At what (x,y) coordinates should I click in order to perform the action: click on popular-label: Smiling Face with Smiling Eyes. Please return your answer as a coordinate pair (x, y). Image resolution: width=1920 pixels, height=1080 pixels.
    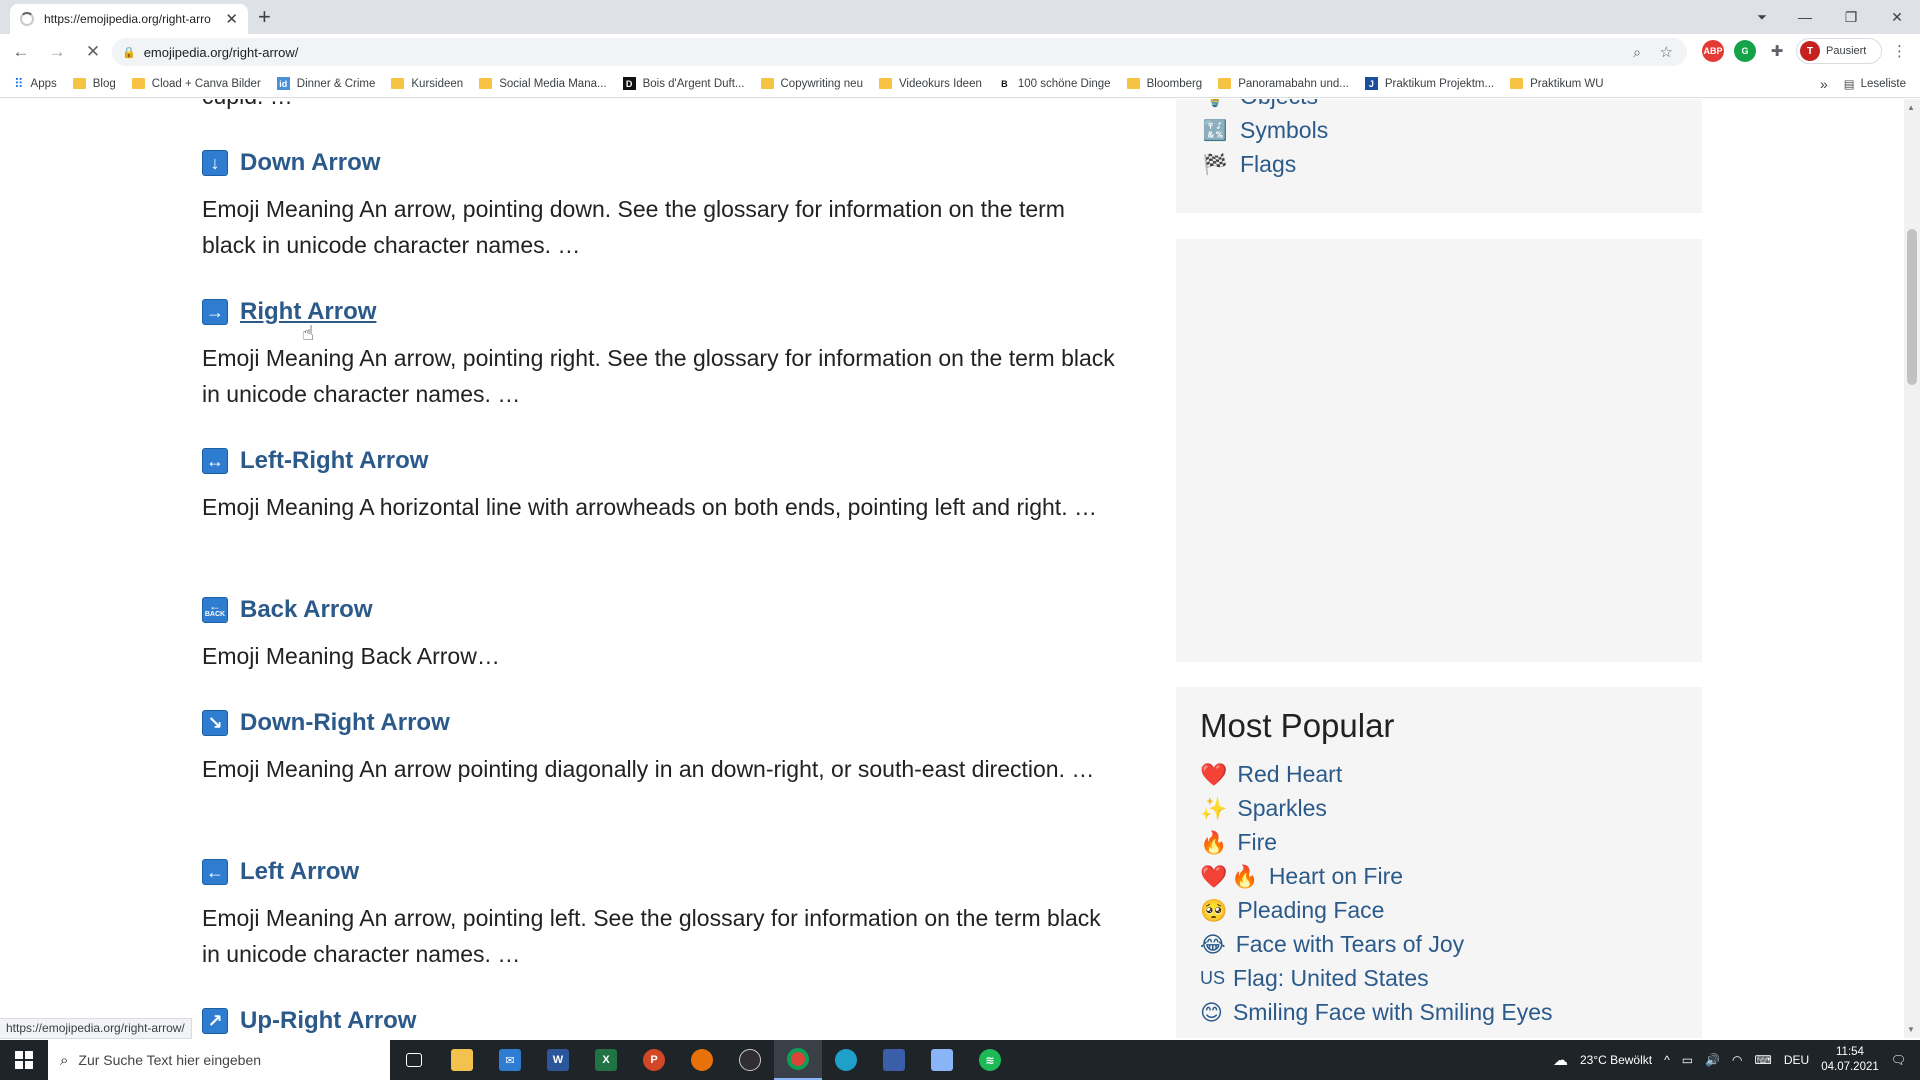
    Looking at the image, I should click on (1393, 1012).